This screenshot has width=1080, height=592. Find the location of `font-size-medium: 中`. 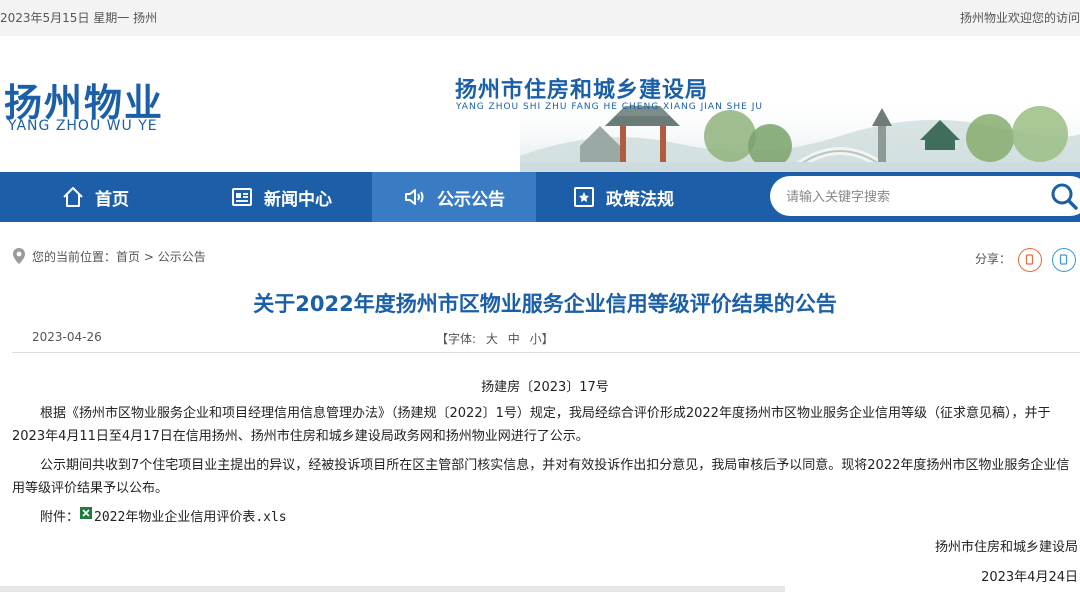

font-size-medium: 中 is located at coordinates (514, 339).